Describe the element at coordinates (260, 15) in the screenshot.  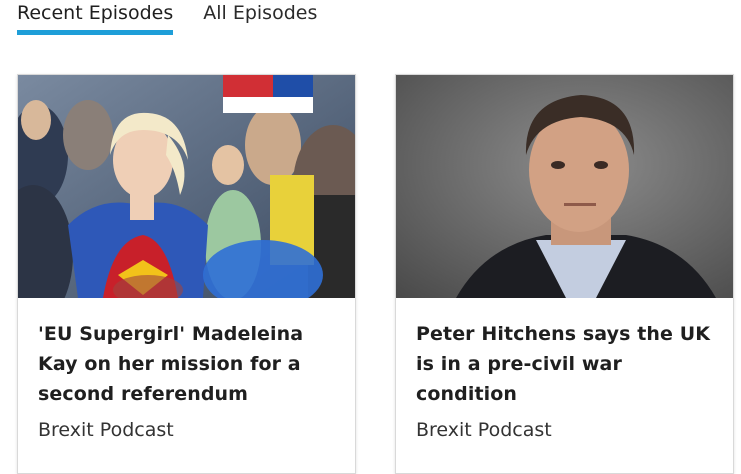
I see `tab-all-episodes: All Episodes` at that location.